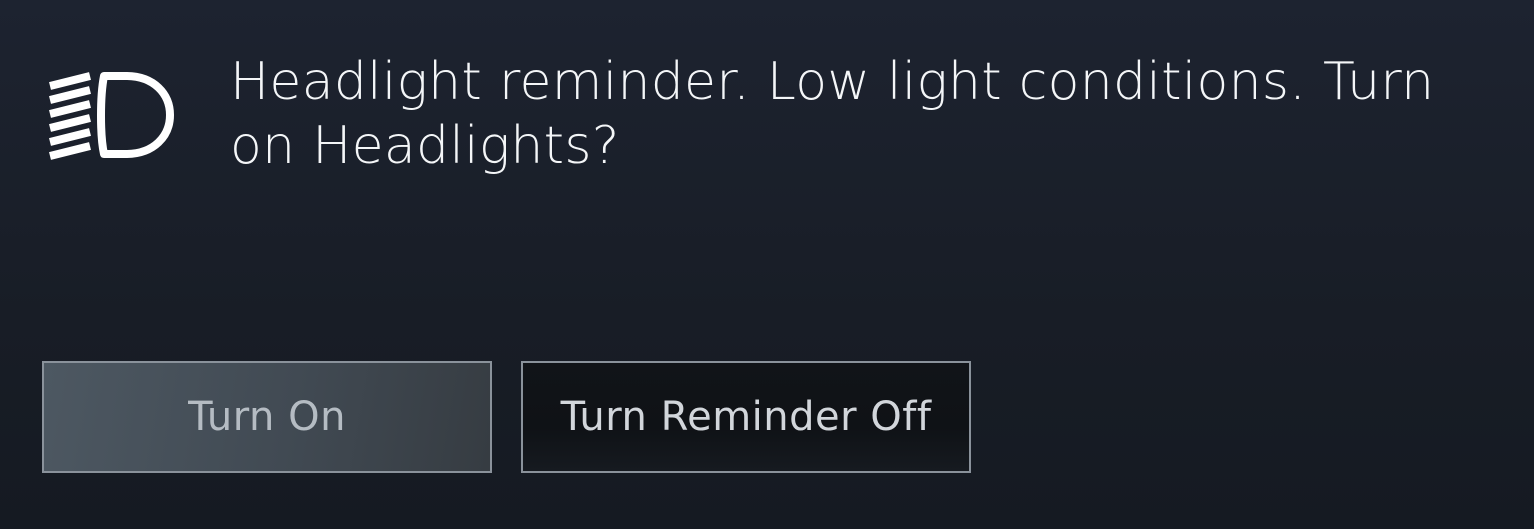  What do you see at coordinates (746, 417) in the screenshot?
I see `turn-reminder-off-button: Turn Reminder Off` at bounding box center [746, 417].